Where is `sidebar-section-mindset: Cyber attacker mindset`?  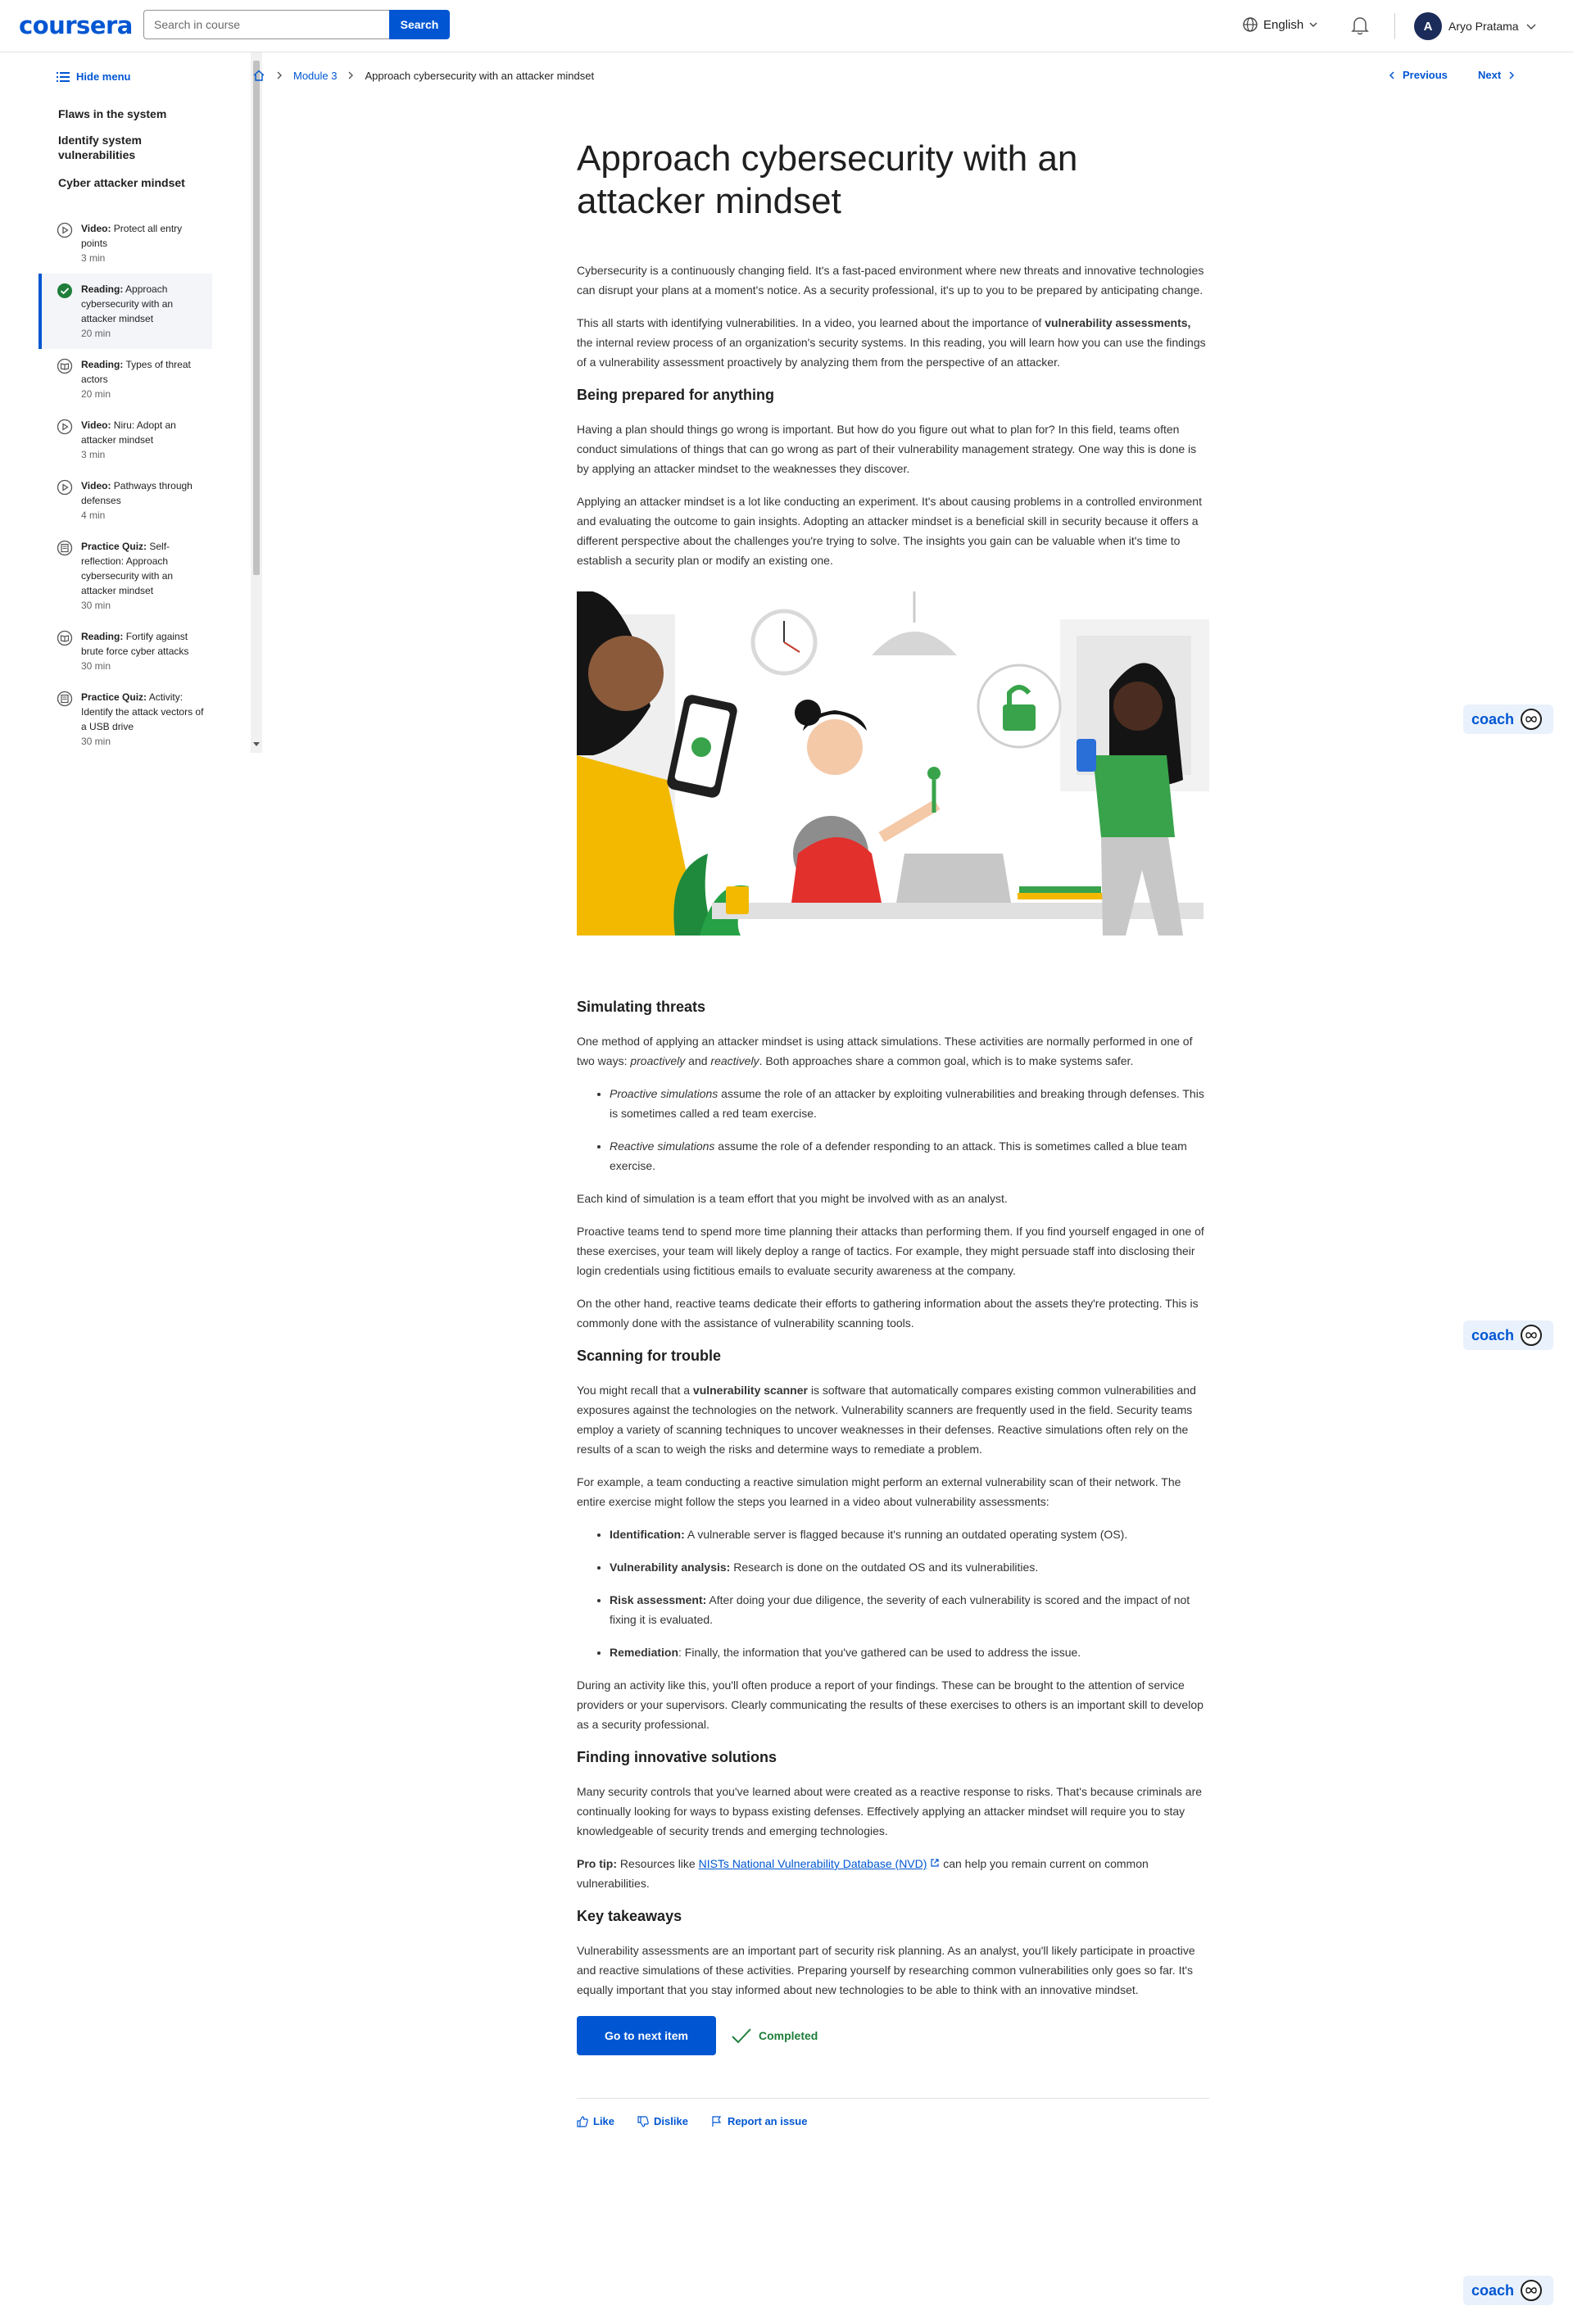 sidebar-section-mindset: Cyber attacker mindset is located at coordinates (136, 182).